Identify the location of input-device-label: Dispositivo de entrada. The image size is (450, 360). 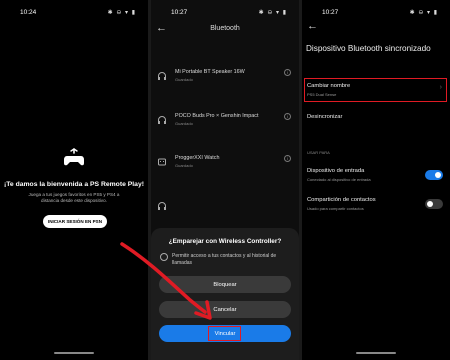
(336, 171).